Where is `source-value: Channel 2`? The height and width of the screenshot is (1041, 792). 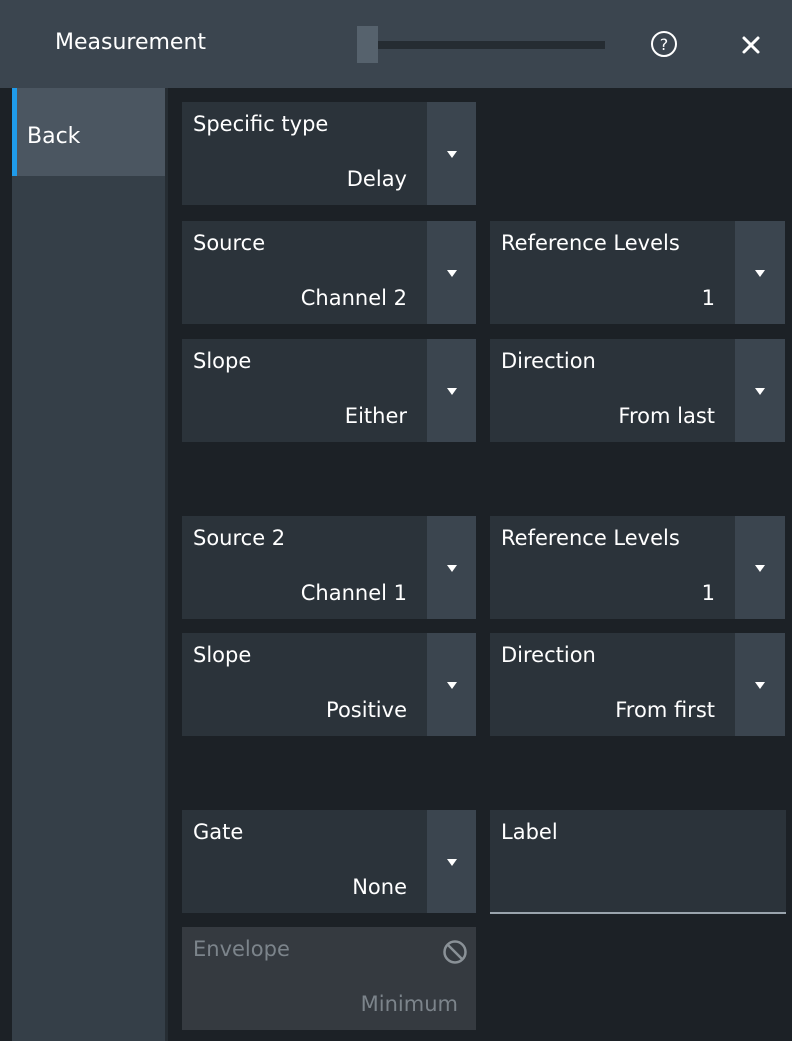 source-value: Channel 2 is located at coordinates (353, 298).